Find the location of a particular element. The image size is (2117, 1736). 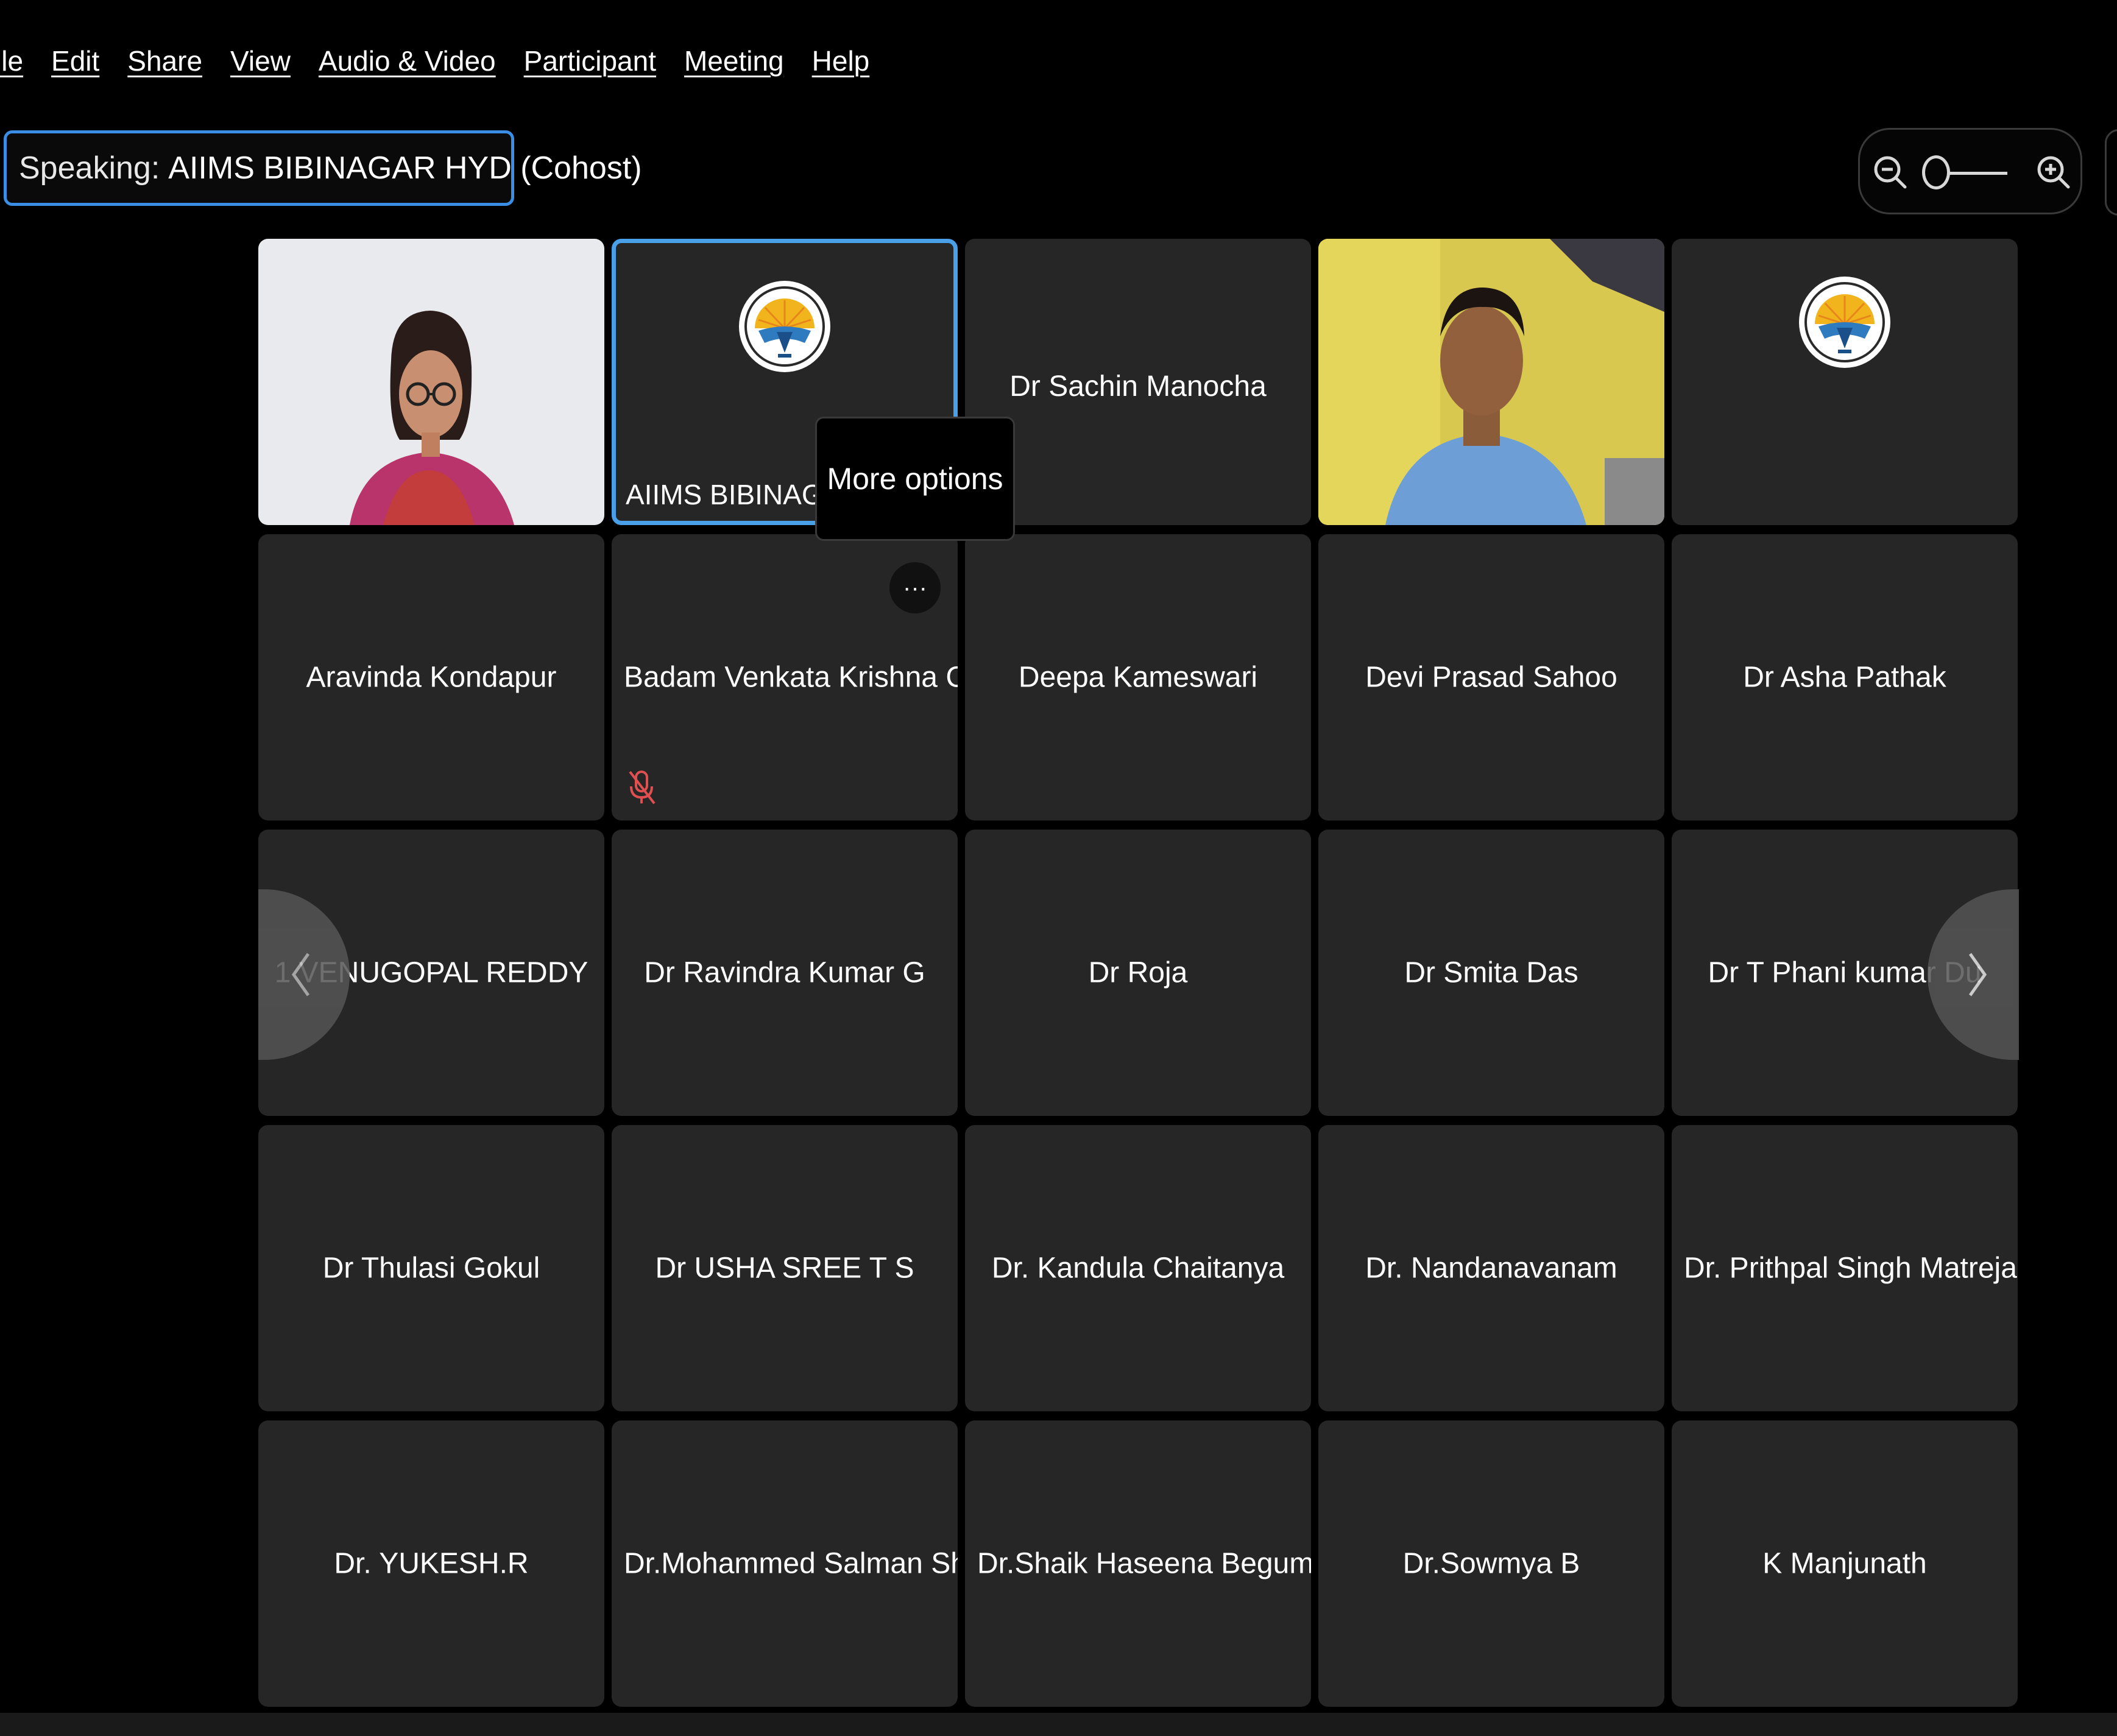

speaking-name: AIIMS BIBINAGAR HYD (Cohost) is located at coordinates (405, 168).